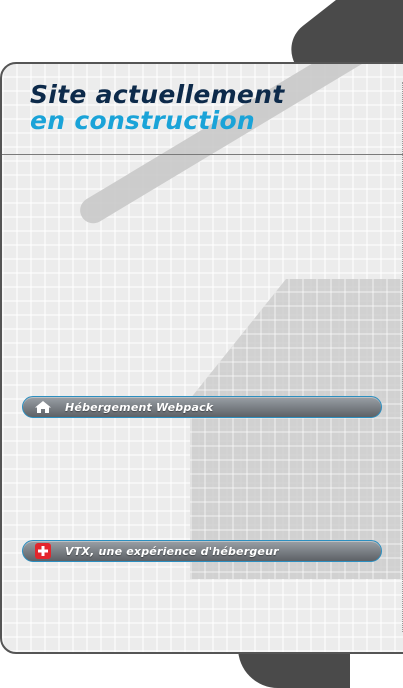 This screenshot has width=403, height=688. I want to click on house-icon, so click(43, 407).